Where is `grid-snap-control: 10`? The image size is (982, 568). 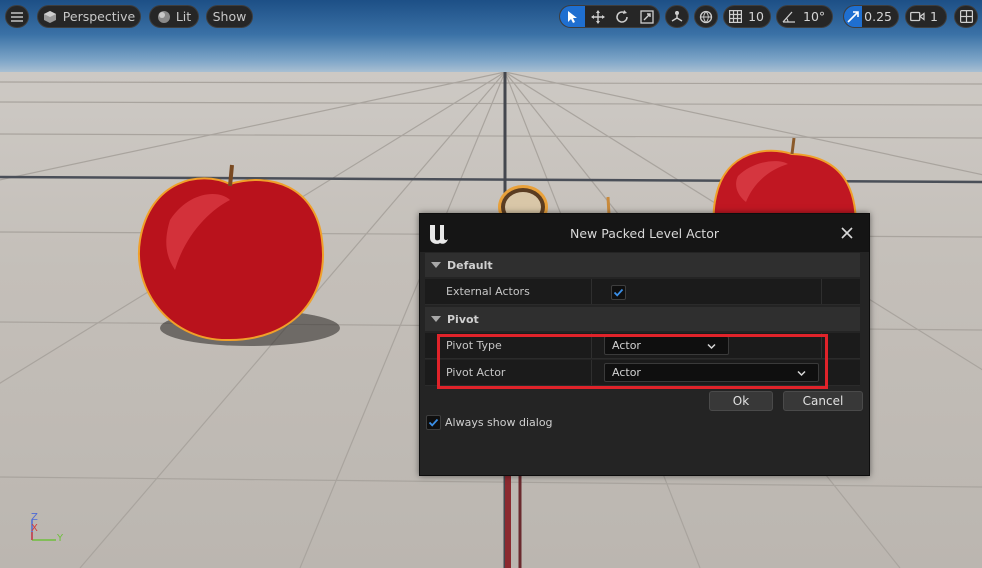 grid-snap-control: 10 is located at coordinates (747, 16).